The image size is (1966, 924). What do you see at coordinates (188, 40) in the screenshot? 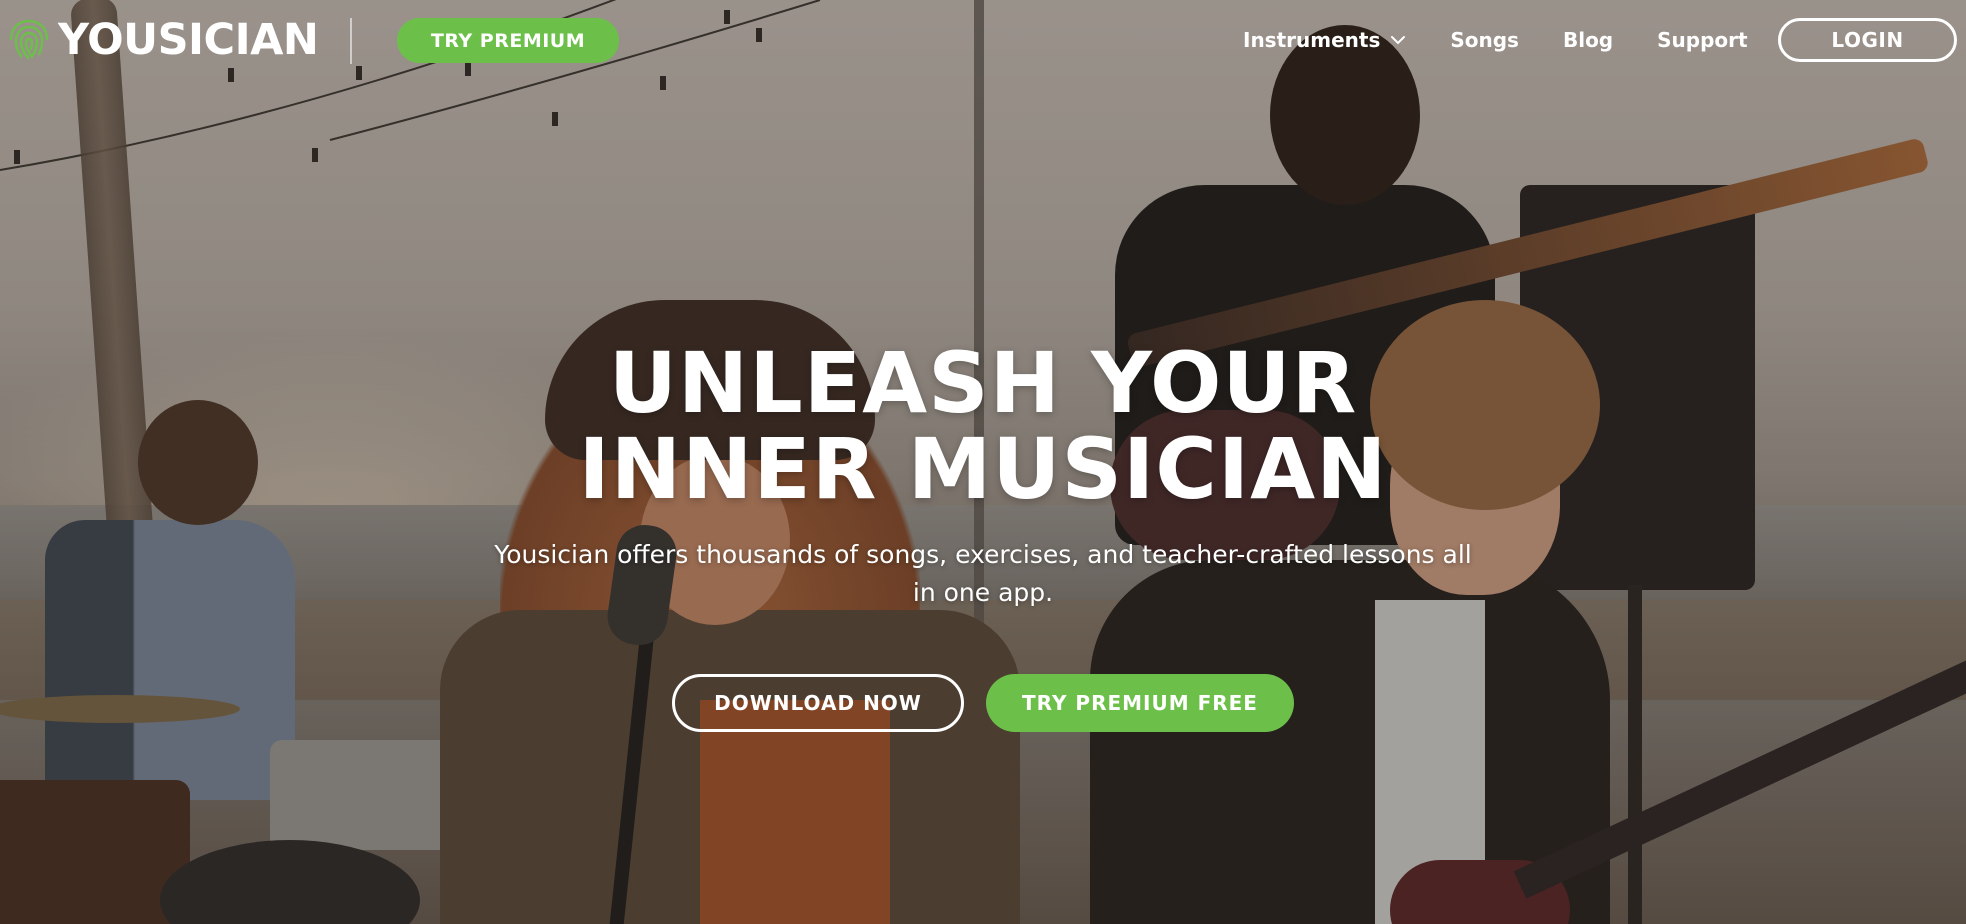
I see `logo-text: YOUSICIAN` at bounding box center [188, 40].